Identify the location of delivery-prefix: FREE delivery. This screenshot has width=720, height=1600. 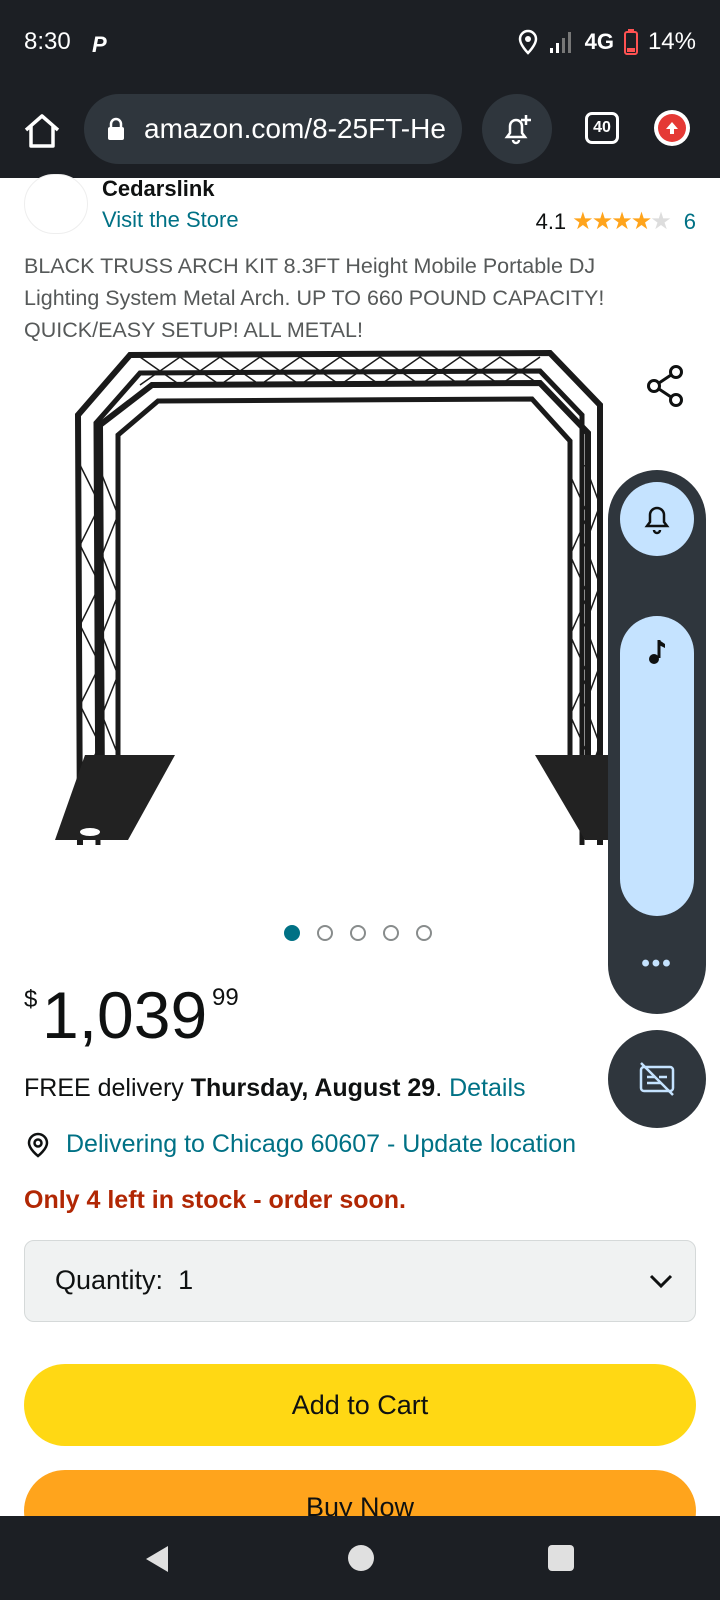
(107, 1088).